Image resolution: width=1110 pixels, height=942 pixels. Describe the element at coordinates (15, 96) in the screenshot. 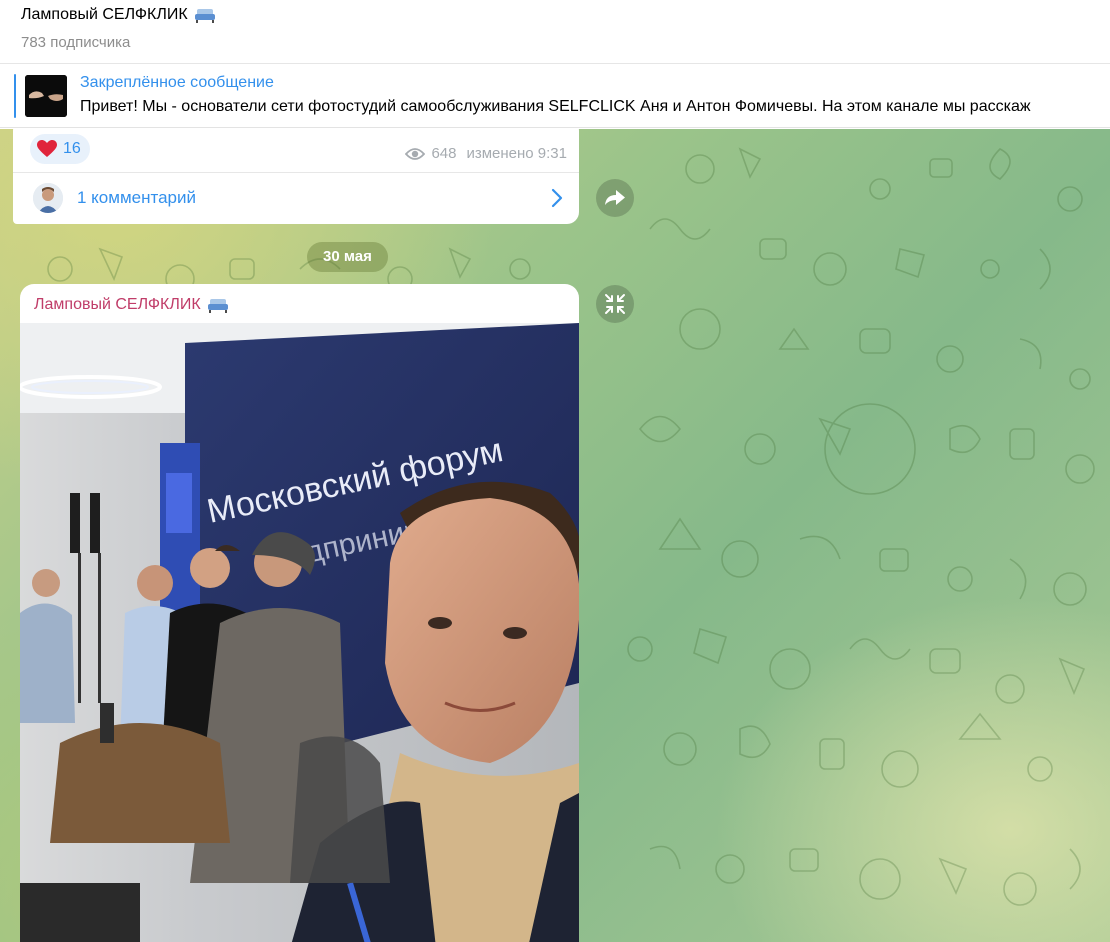

I see `pinned-indicator` at that location.